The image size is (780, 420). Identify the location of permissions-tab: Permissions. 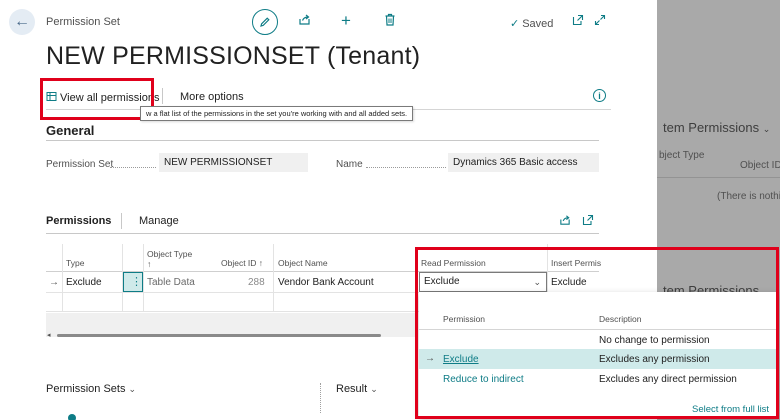
(78, 221).